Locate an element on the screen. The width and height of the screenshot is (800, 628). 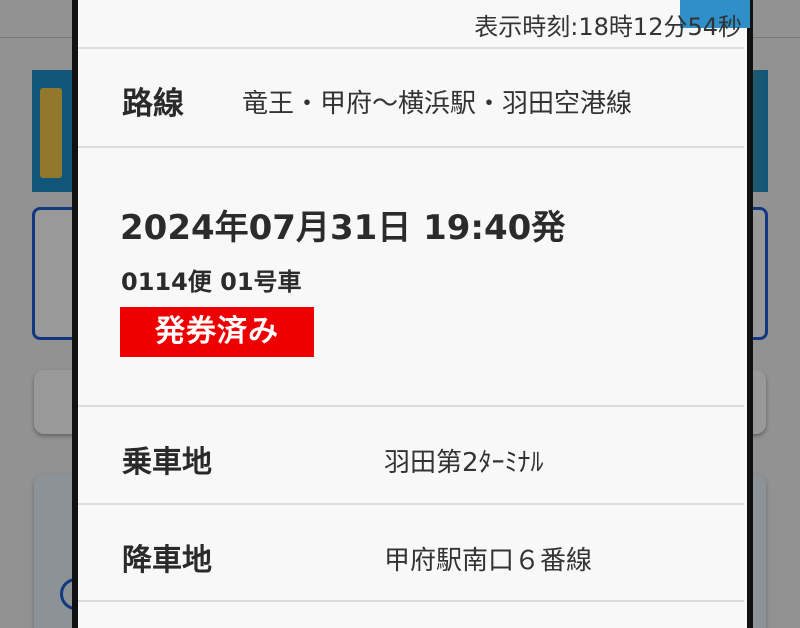
alighting-label: 降車地 is located at coordinates (167, 560).